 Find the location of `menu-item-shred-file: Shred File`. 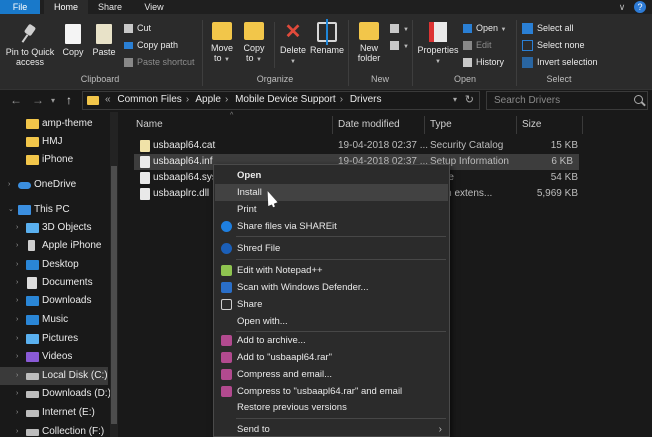

menu-item-shred-file: Shred File is located at coordinates (331, 248).